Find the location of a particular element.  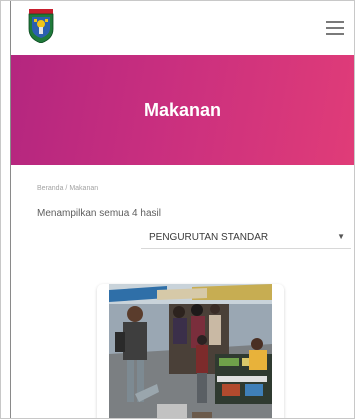

page-title: Makanan is located at coordinates (182, 109).